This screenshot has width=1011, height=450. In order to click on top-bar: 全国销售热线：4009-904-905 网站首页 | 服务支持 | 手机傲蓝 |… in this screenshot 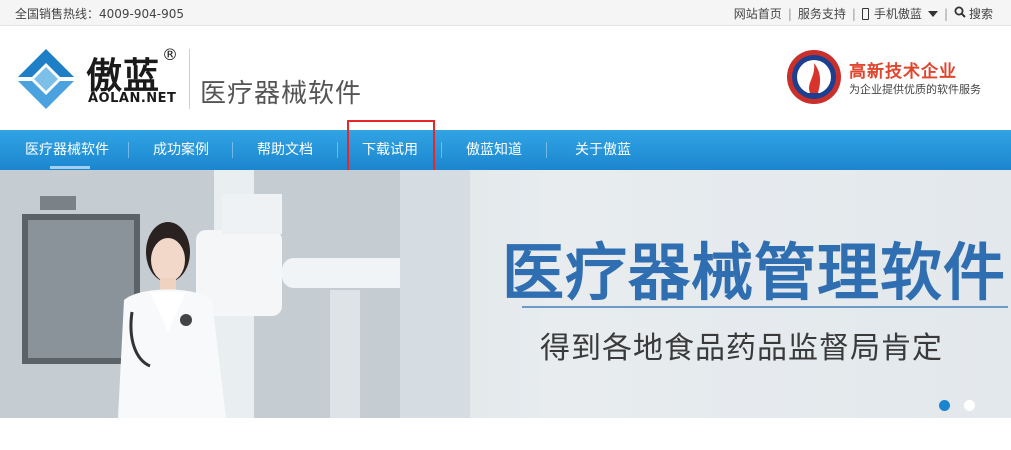, I will do `click(505, 13)`.